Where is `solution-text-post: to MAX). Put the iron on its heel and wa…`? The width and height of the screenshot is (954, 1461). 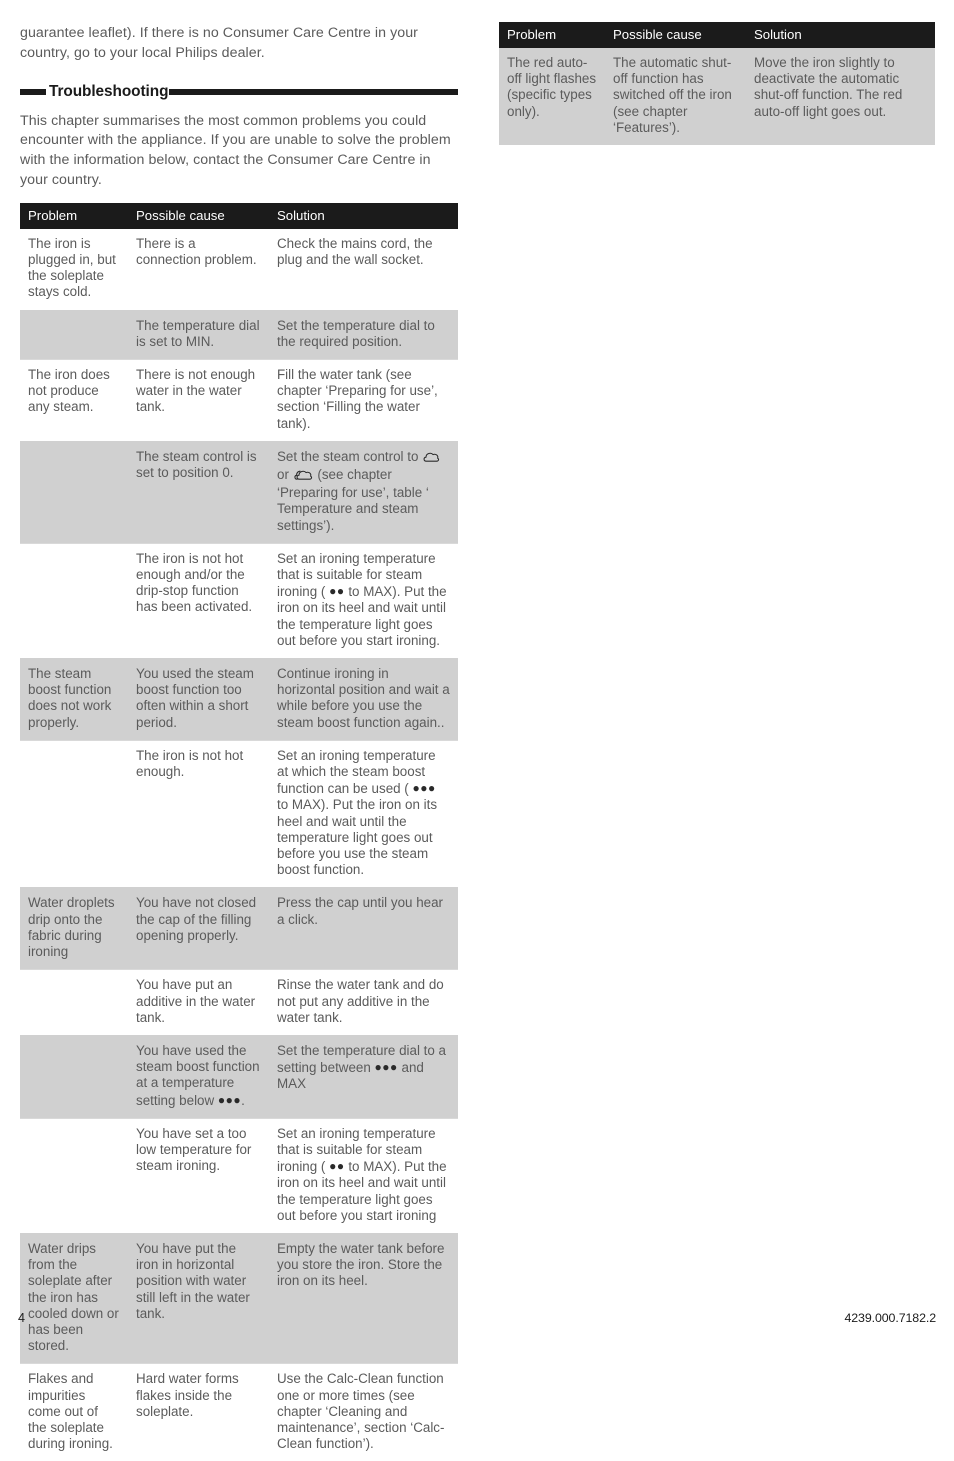
solution-text-post: to MAX). Put the iron on its heel and wa… is located at coordinates (357, 837).